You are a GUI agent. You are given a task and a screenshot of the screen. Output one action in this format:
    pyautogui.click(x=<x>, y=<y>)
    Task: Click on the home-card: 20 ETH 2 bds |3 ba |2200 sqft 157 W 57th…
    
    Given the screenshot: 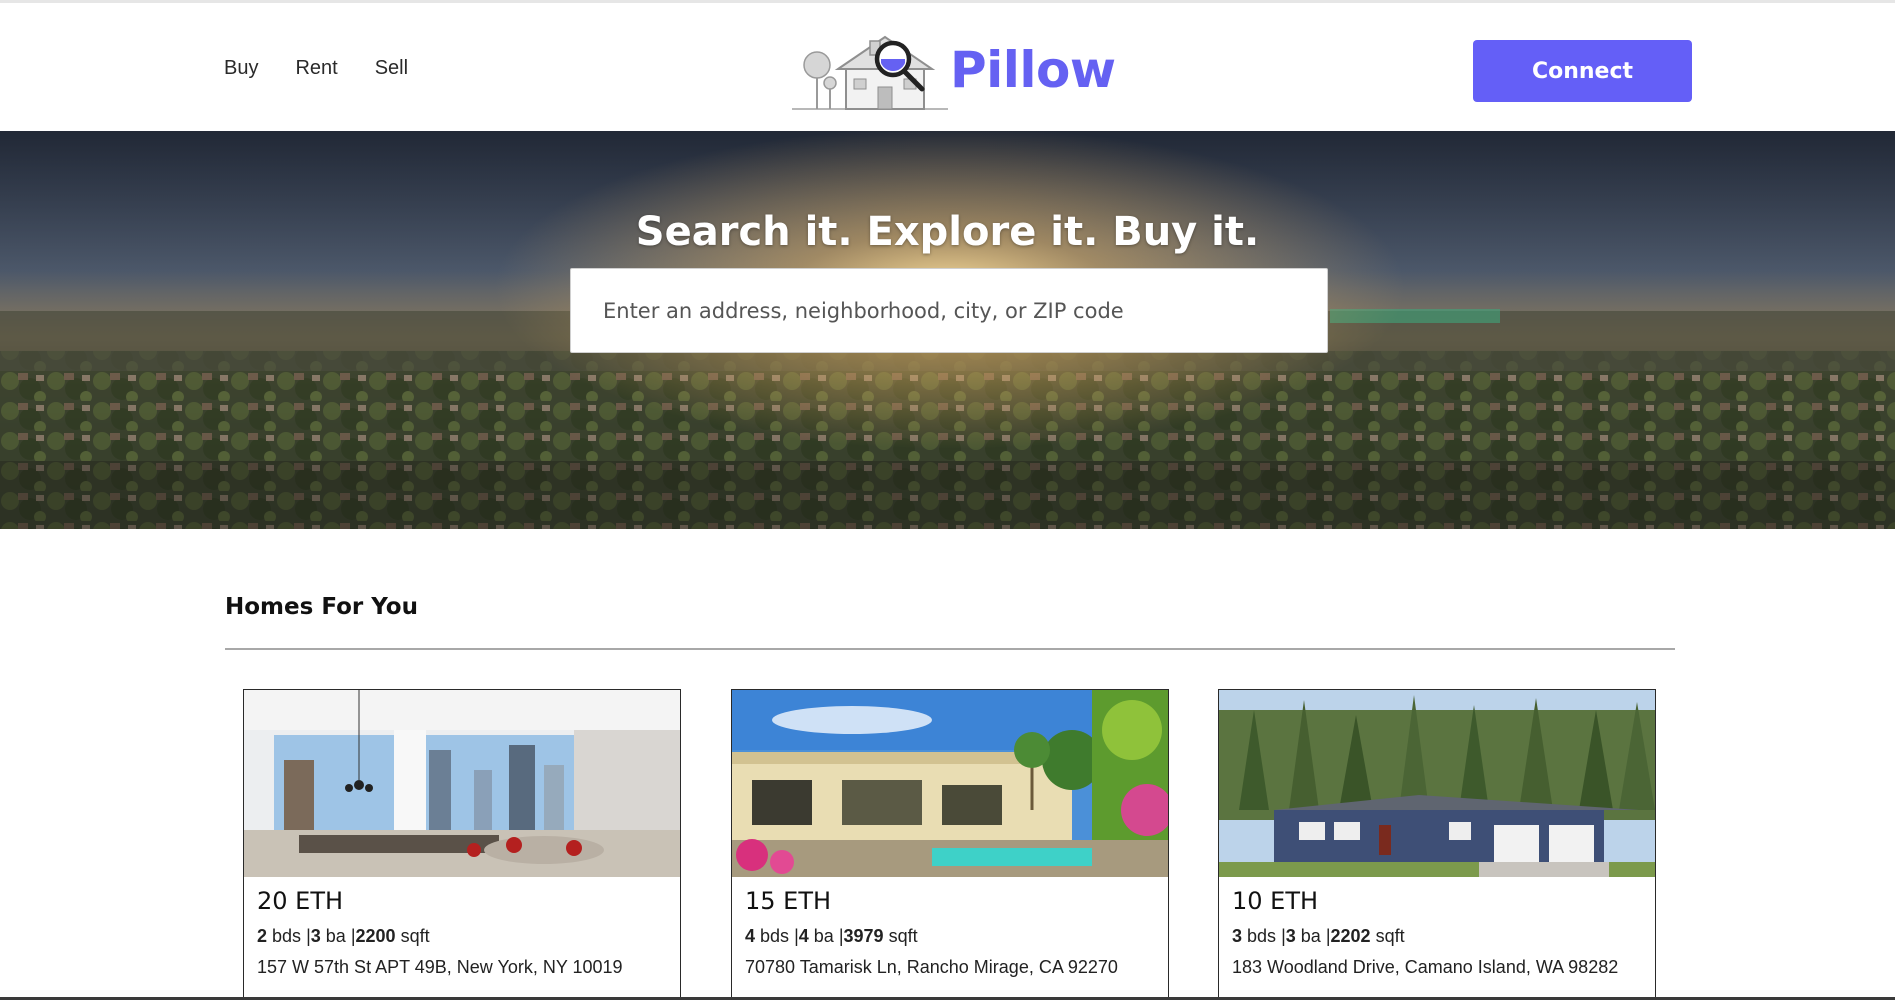 What is the action you would take?
    pyautogui.click(x=462, y=844)
    